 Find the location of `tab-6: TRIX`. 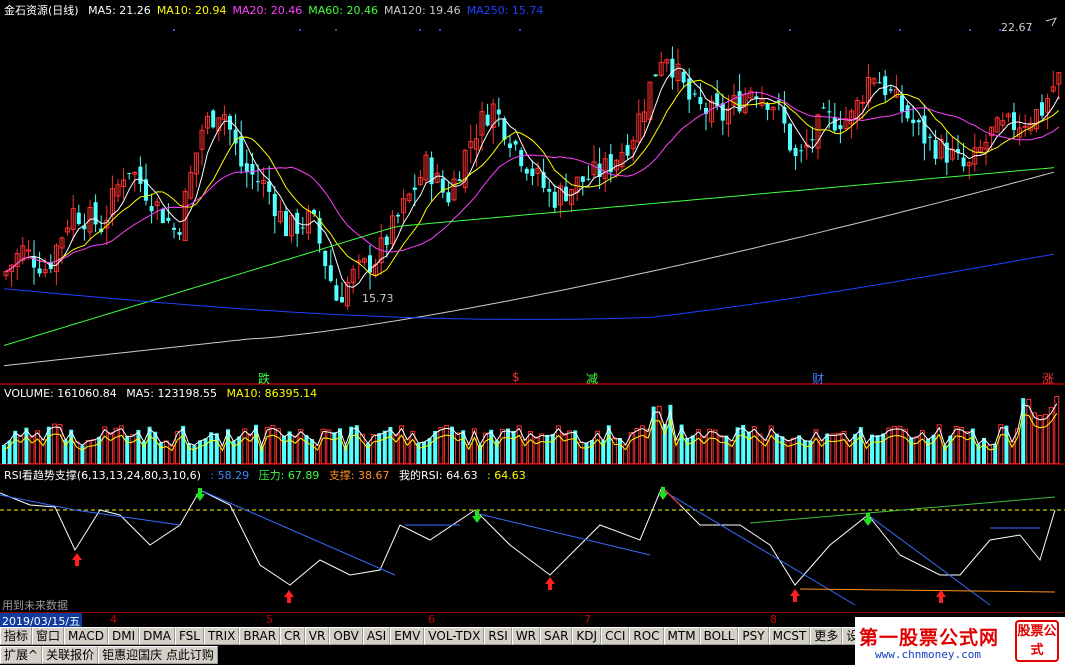

tab-6: TRIX is located at coordinates (221, 636).